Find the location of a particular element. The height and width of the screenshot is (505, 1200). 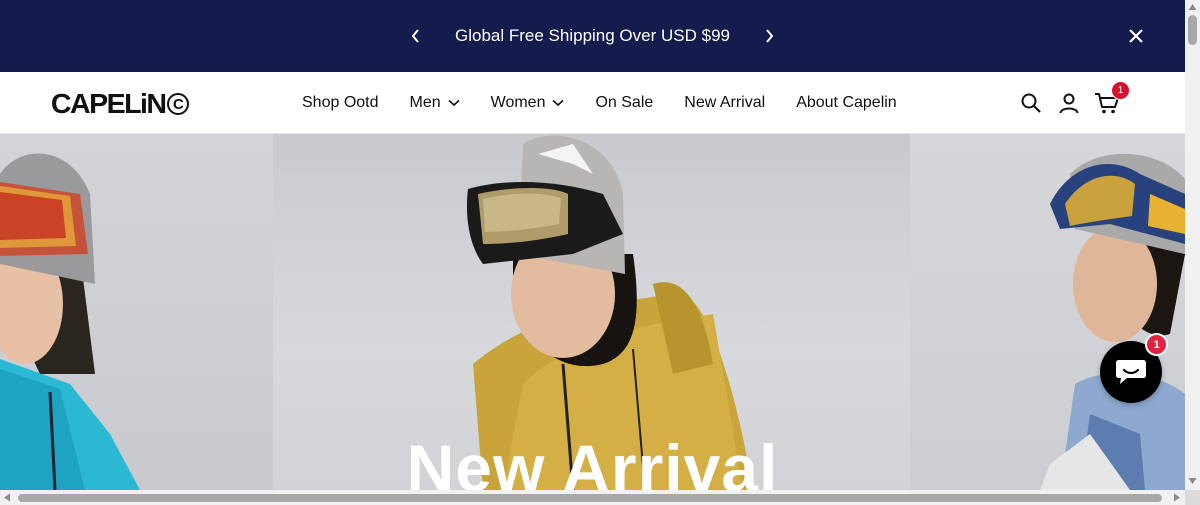

nav-item-label: Shop Ootd is located at coordinates (340, 102).